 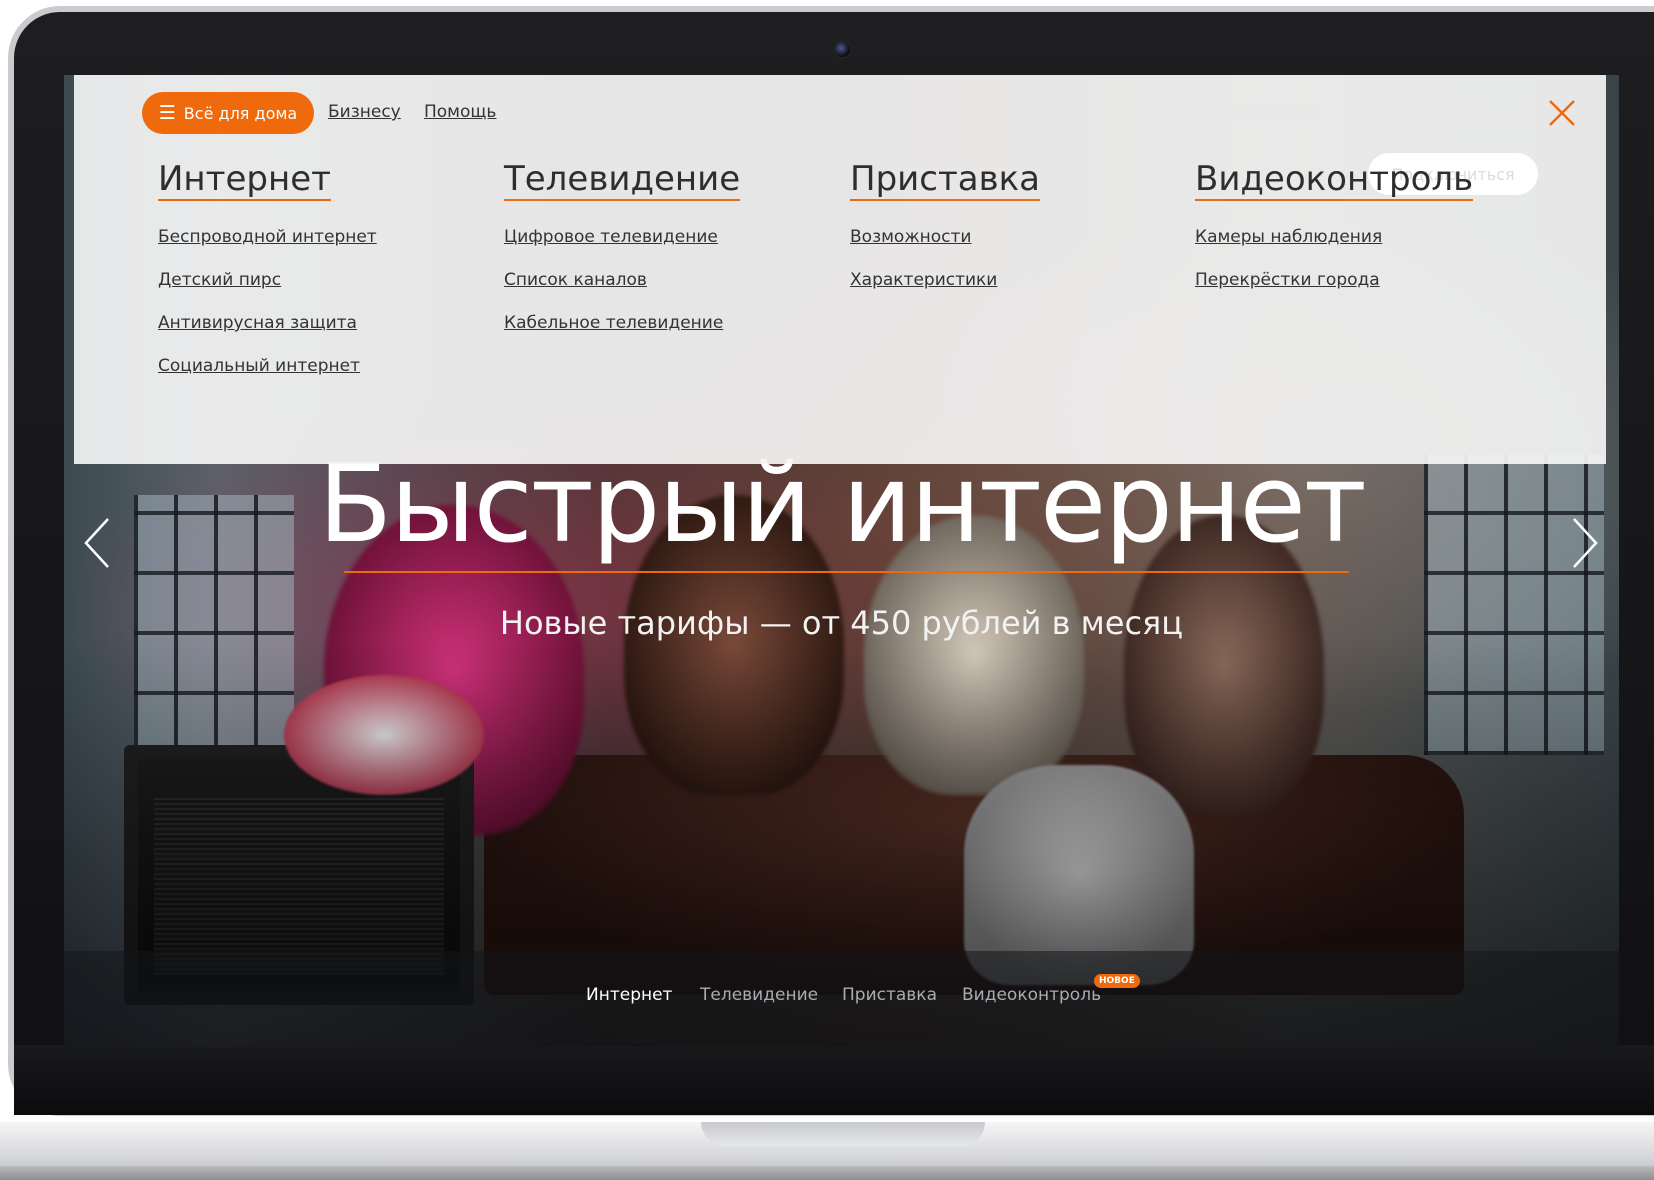 I want to click on menu-heading-settopbox: Приставка, so click(x=945, y=180).